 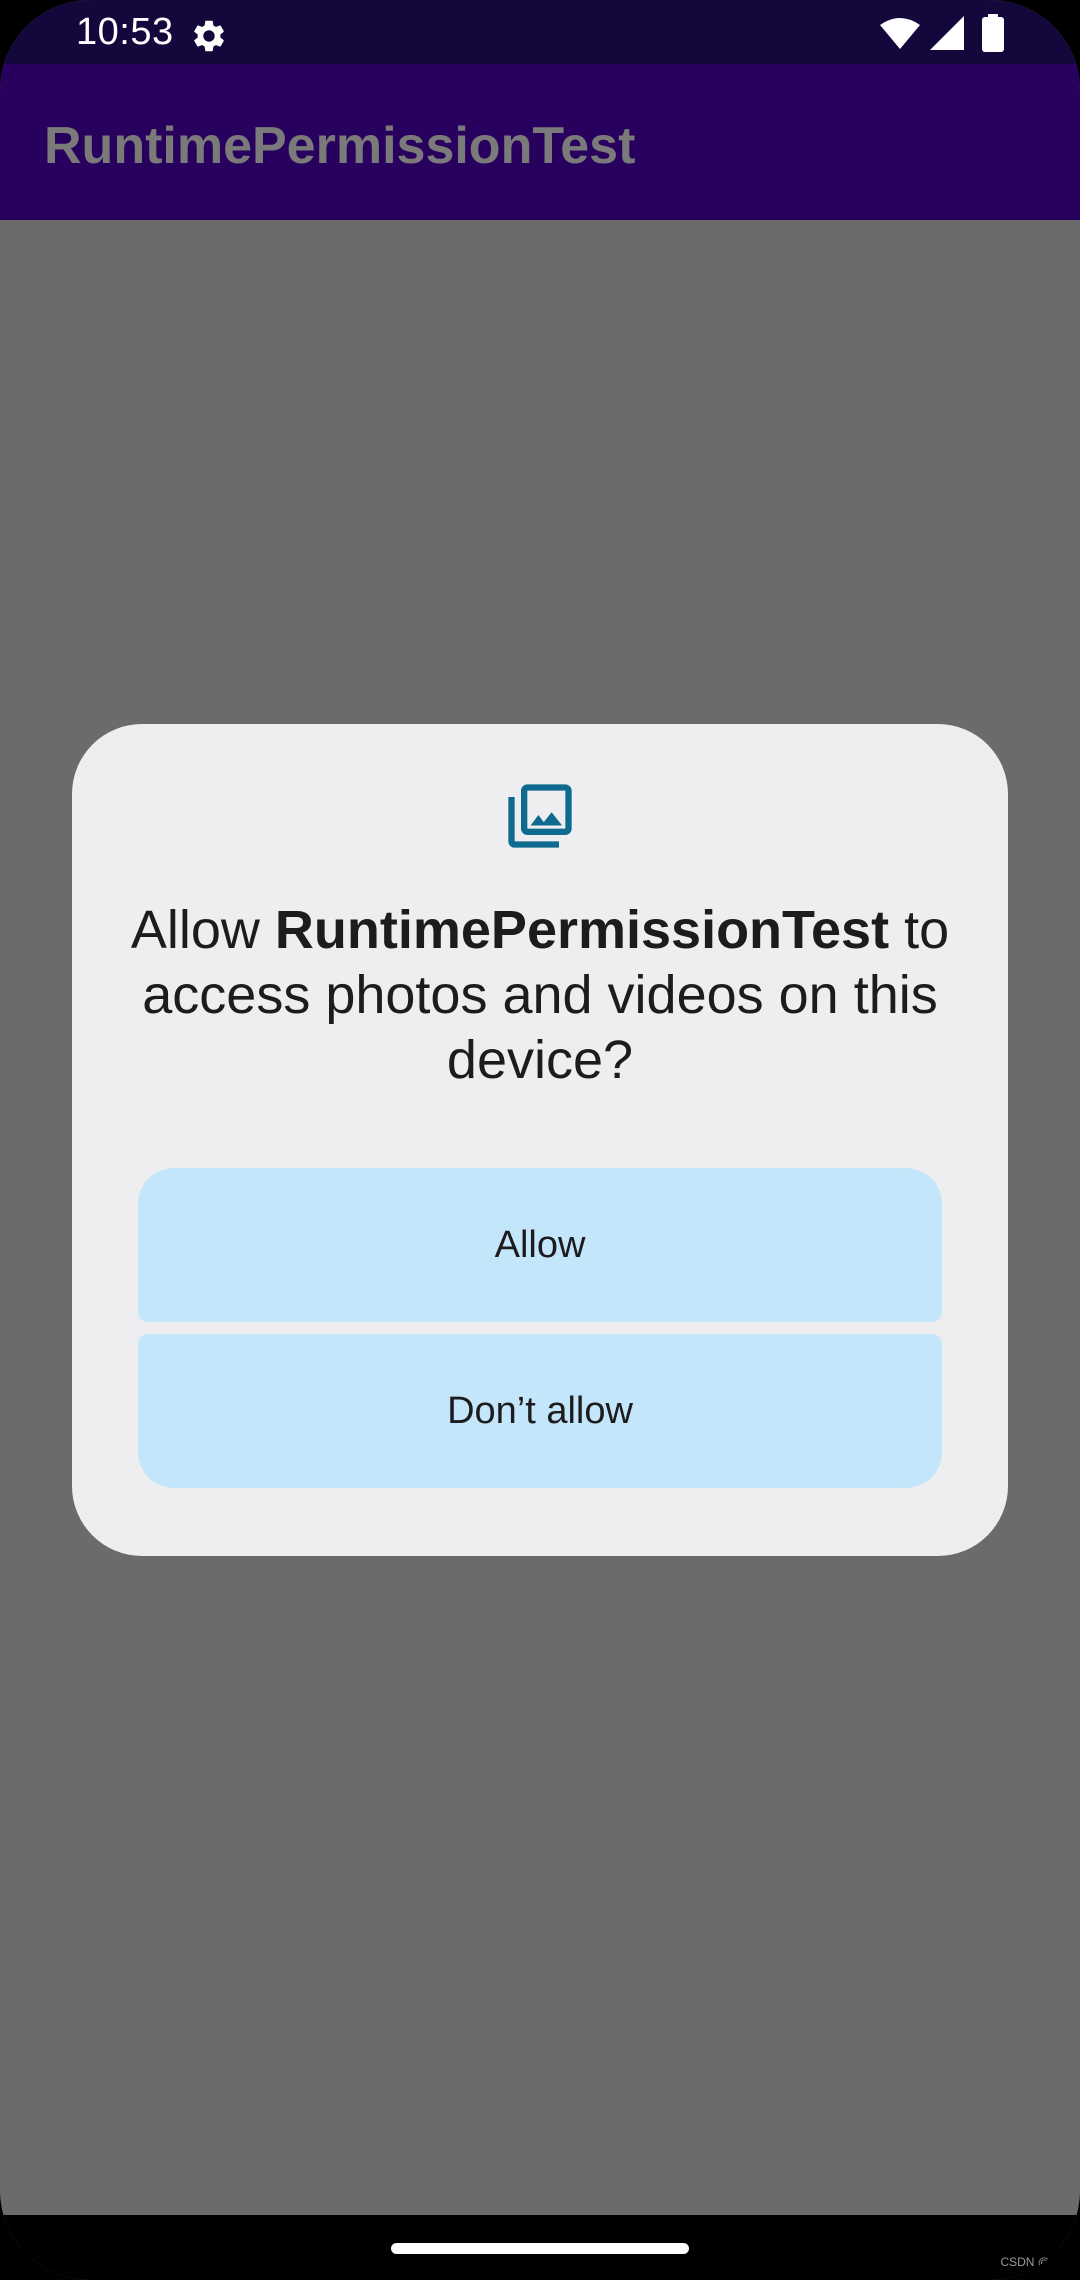 What do you see at coordinates (125, 32) in the screenshot?
I see `status-time: 10:53` at bounding box center [125, 32].